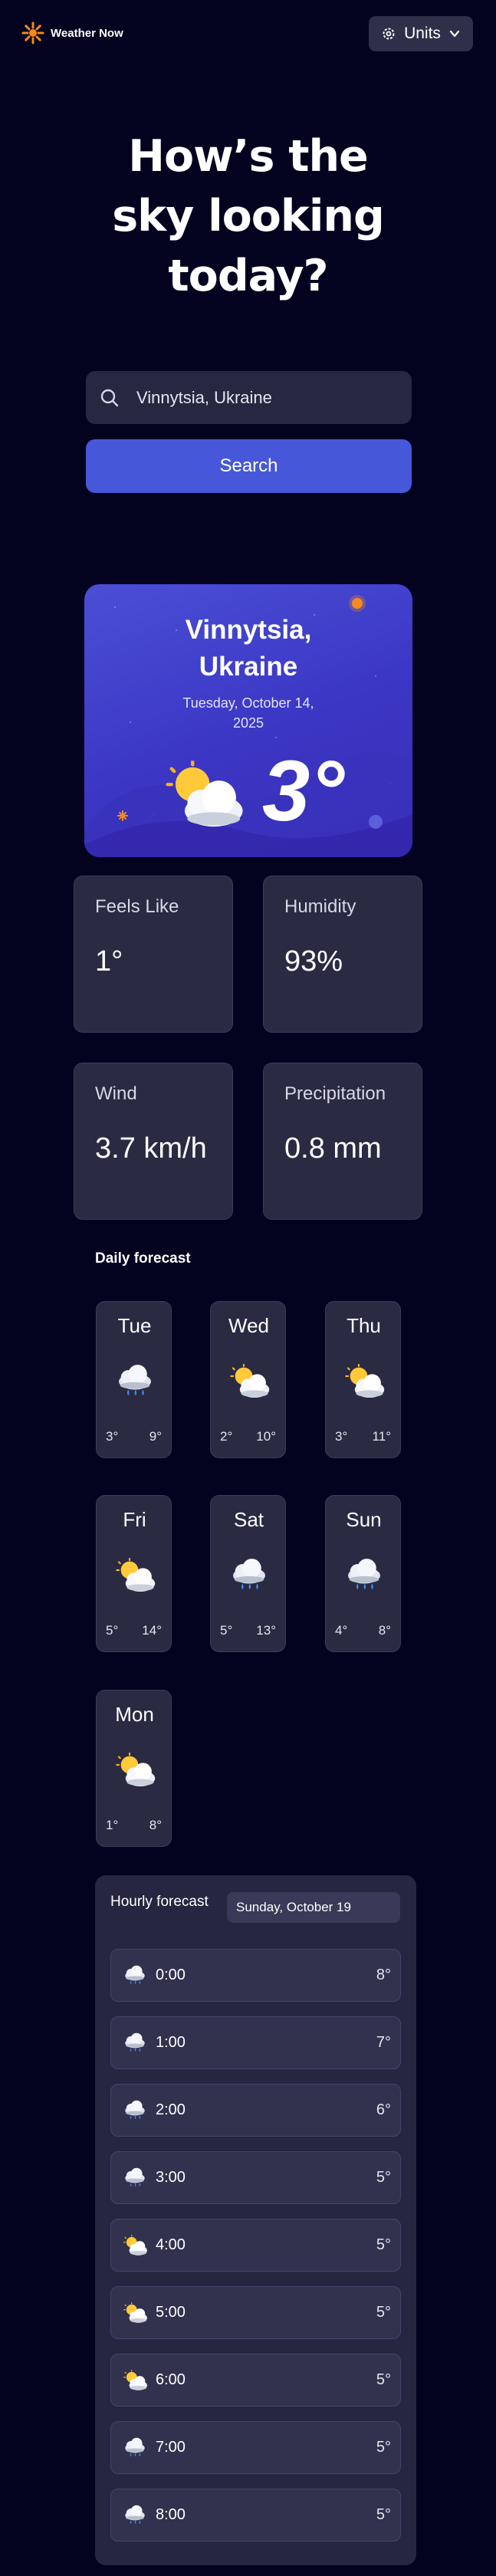 The width and height of the screenshot is (496, 2576). Describe the element at coordinates (87, 33) in the screenshot. I see `app-name: Weather Now` at that location.